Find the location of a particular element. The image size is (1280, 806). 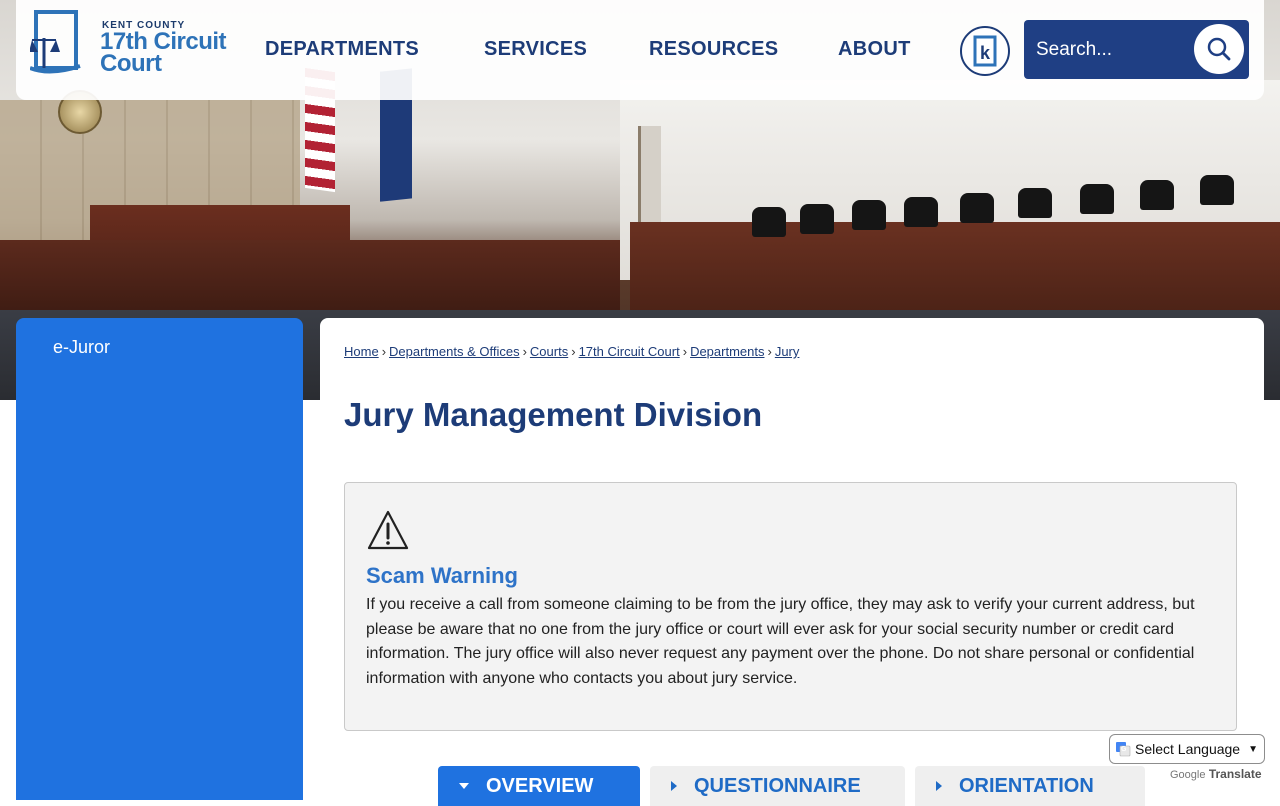

logo-court-name-line2: Court is located at coordinates (131, 63).